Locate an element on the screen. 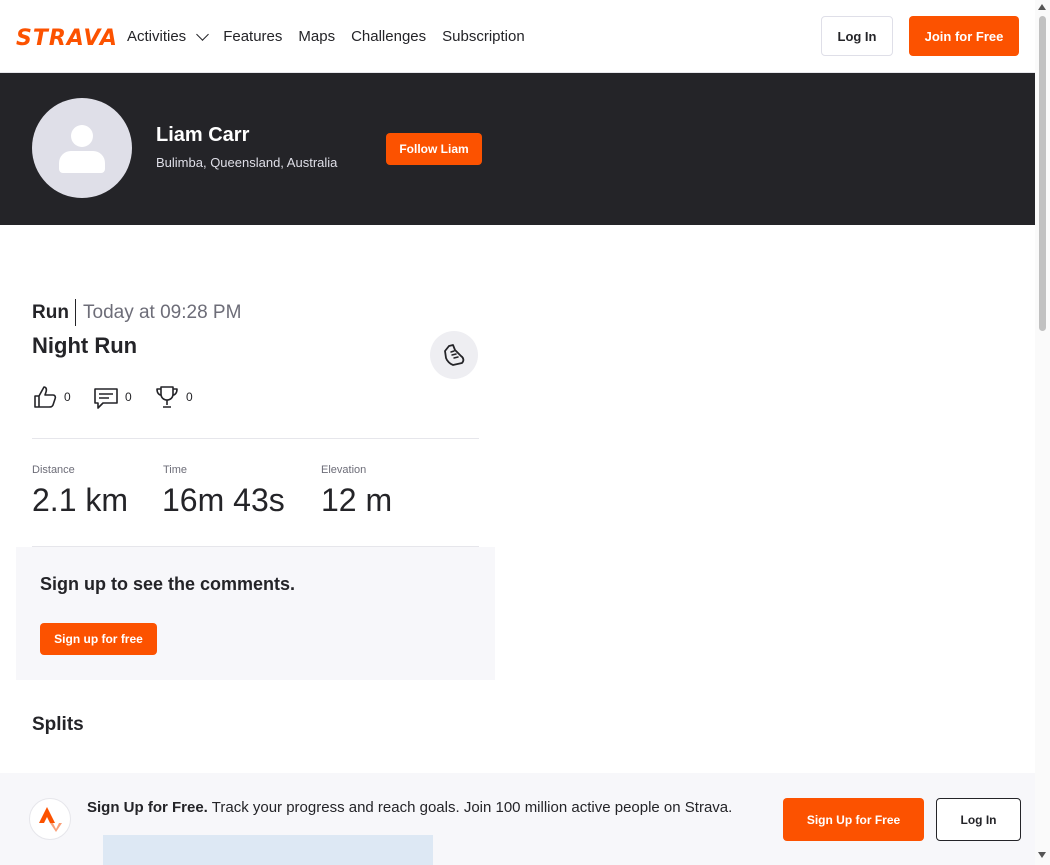 The height and width of the screenshot is (865, 1050). splits-title: Splits is located at coordinates (58, 724).